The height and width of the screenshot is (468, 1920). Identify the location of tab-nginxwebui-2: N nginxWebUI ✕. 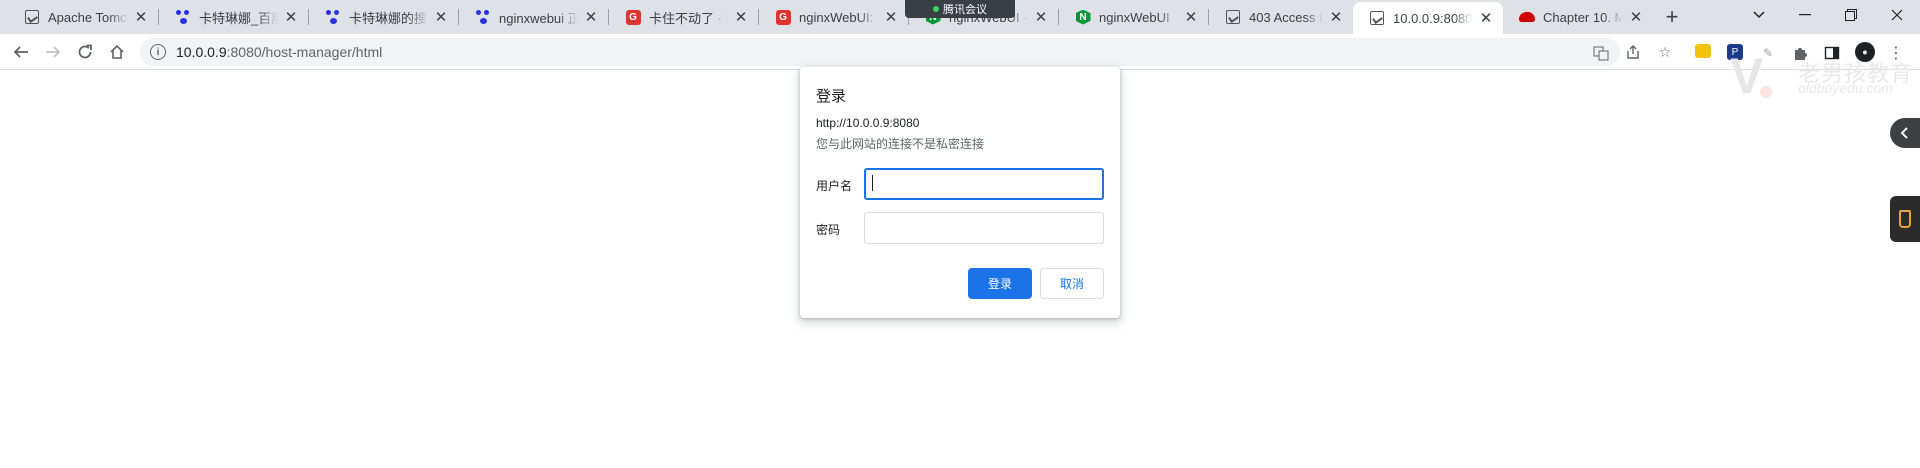
(1134, 17).